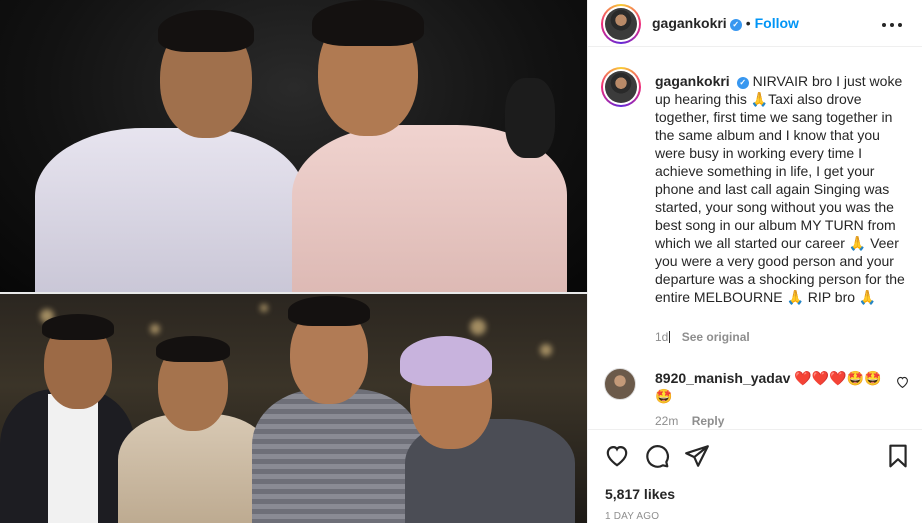 The image size is (922, 523). Describe the element at coordinates (692, 81) in the screenshot. I see `caption-username: gagankokri` at that location.